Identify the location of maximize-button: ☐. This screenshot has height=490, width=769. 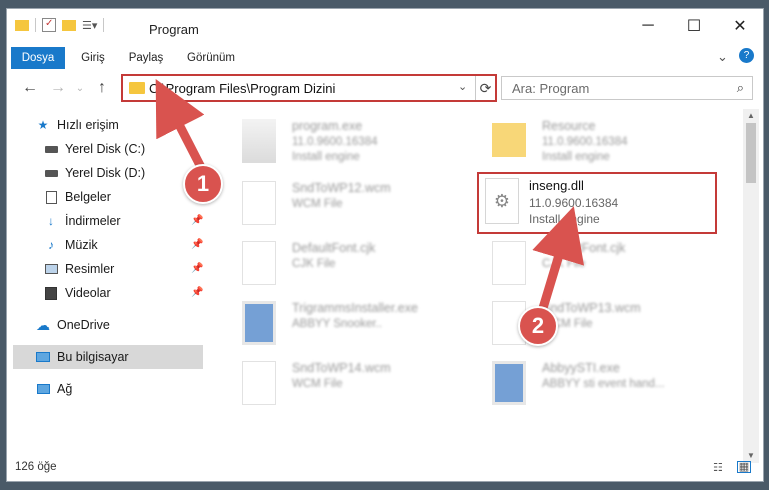
(694, 25).